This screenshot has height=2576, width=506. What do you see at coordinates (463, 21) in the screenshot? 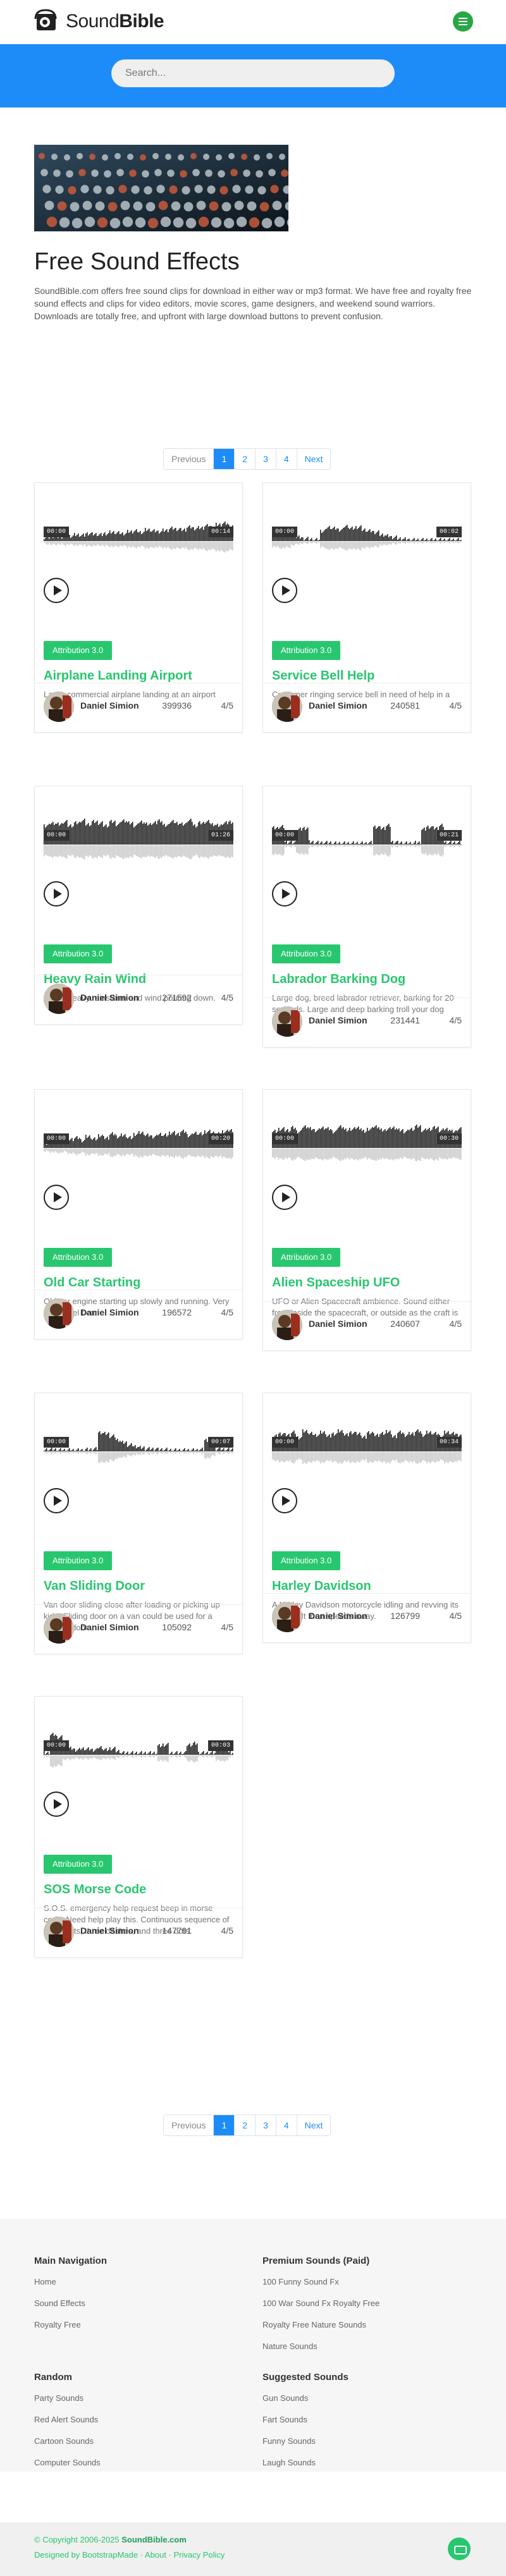
I see `menu-icon` at bounding box center [463, 21].